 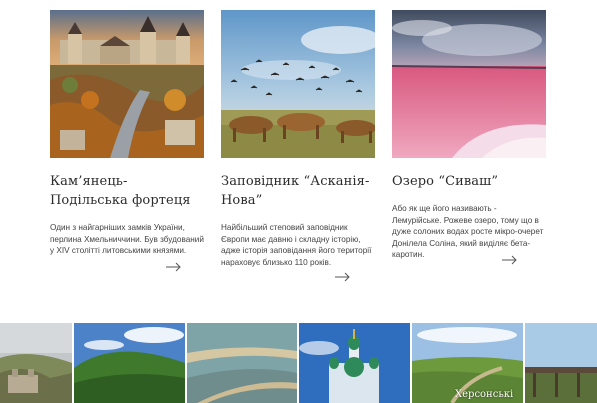 What do you see at coordinates (354, 363) in the screenshot?
I see `baroque-church-photo` at bounding box center [354, 363].